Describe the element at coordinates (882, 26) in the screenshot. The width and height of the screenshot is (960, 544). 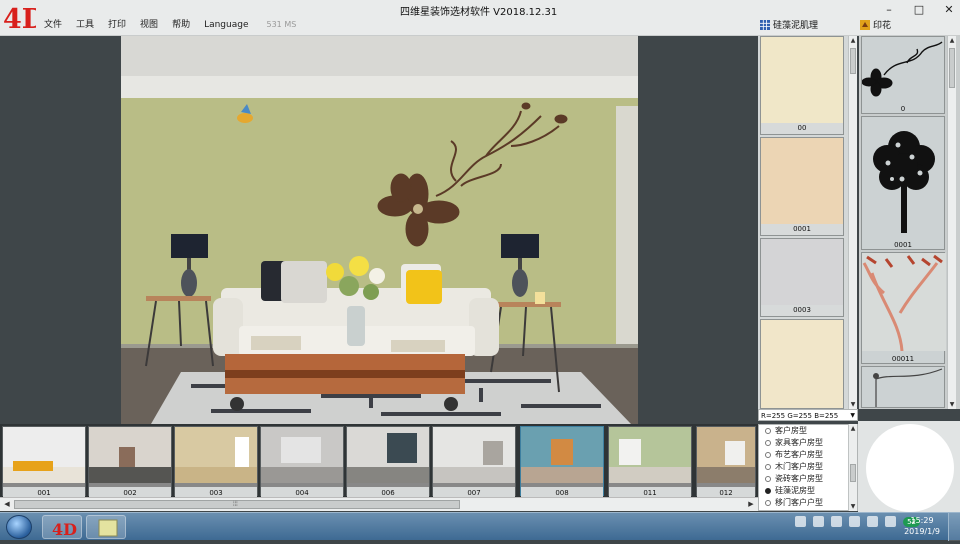
I see `tab-print-pattern-label: 印花` at that location.